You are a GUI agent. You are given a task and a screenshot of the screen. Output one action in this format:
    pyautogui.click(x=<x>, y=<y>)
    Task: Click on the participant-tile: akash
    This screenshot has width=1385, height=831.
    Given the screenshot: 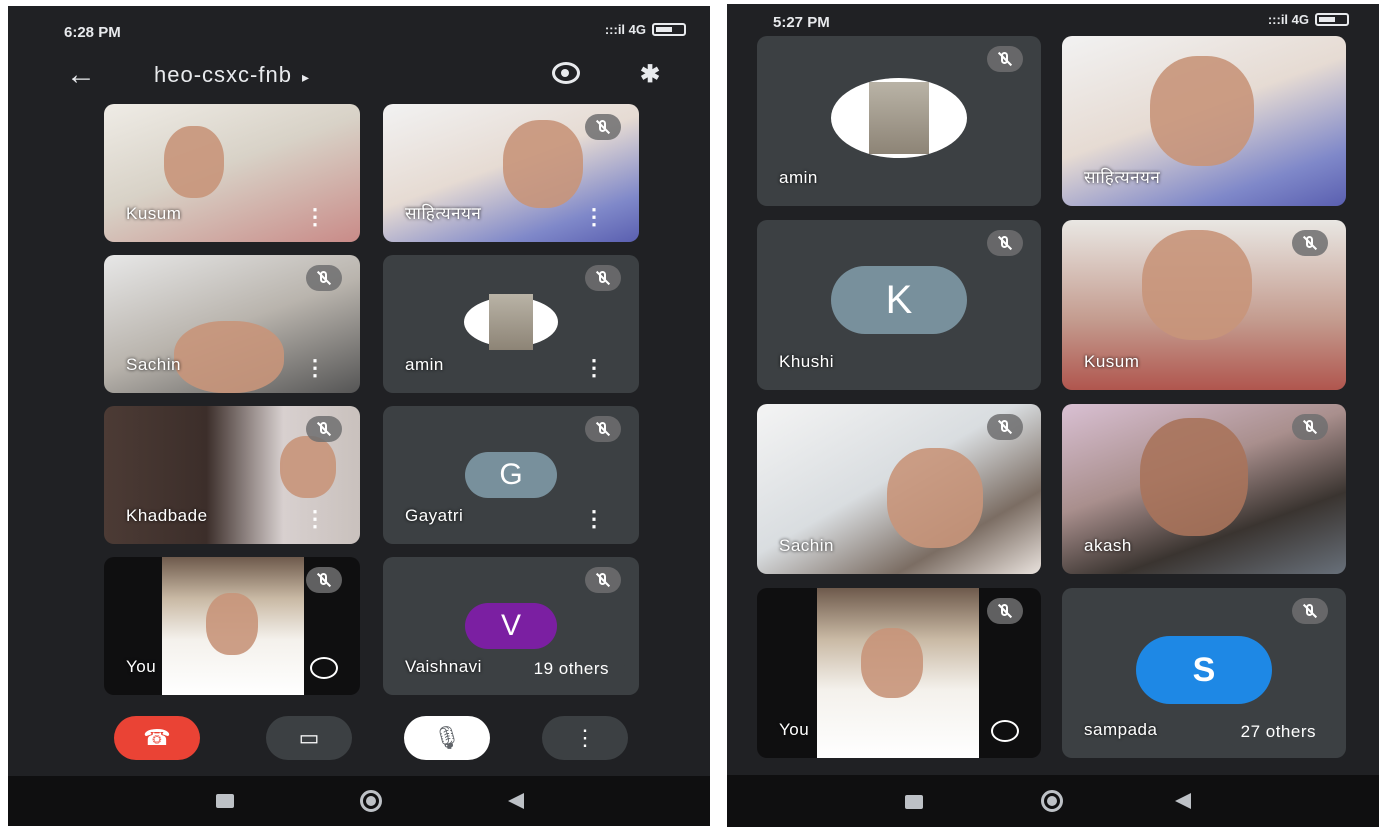 What is the action you would take?
    pyautogui.click(x=1204, y=489)
    